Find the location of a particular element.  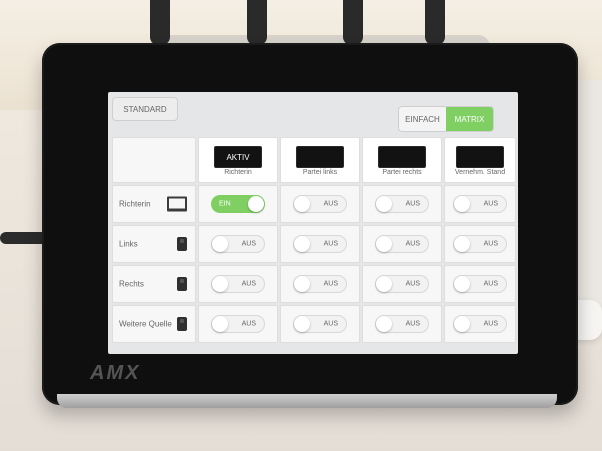

matrix-corner-cell is located at coordinates (154, 160).